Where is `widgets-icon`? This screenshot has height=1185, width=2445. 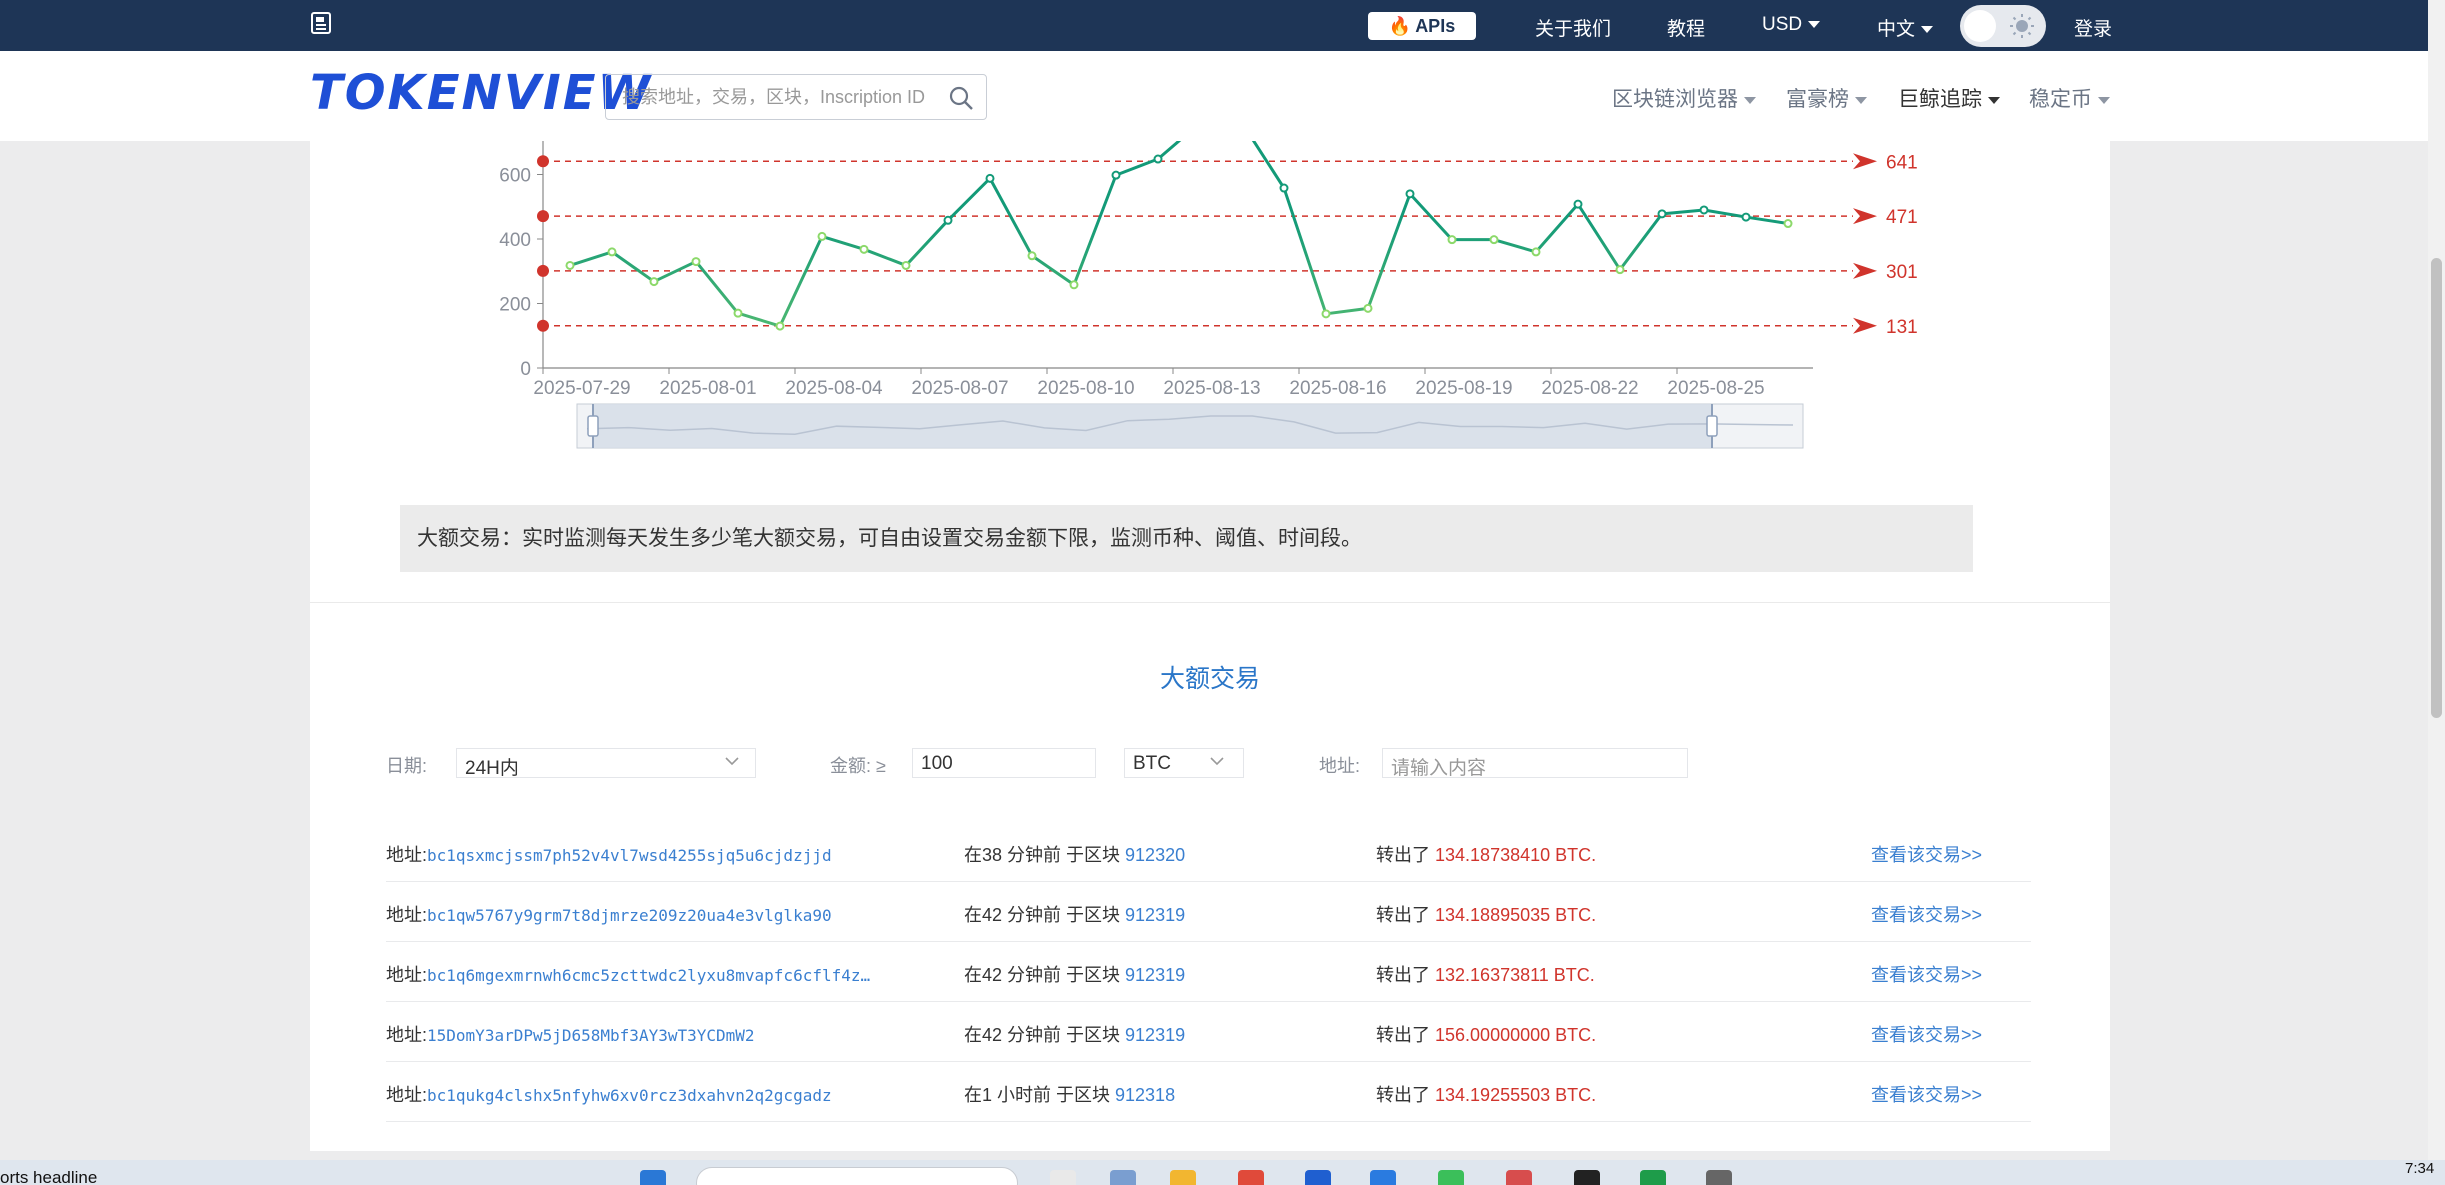
widgets-icon is located at coordinates (1123, 1177).